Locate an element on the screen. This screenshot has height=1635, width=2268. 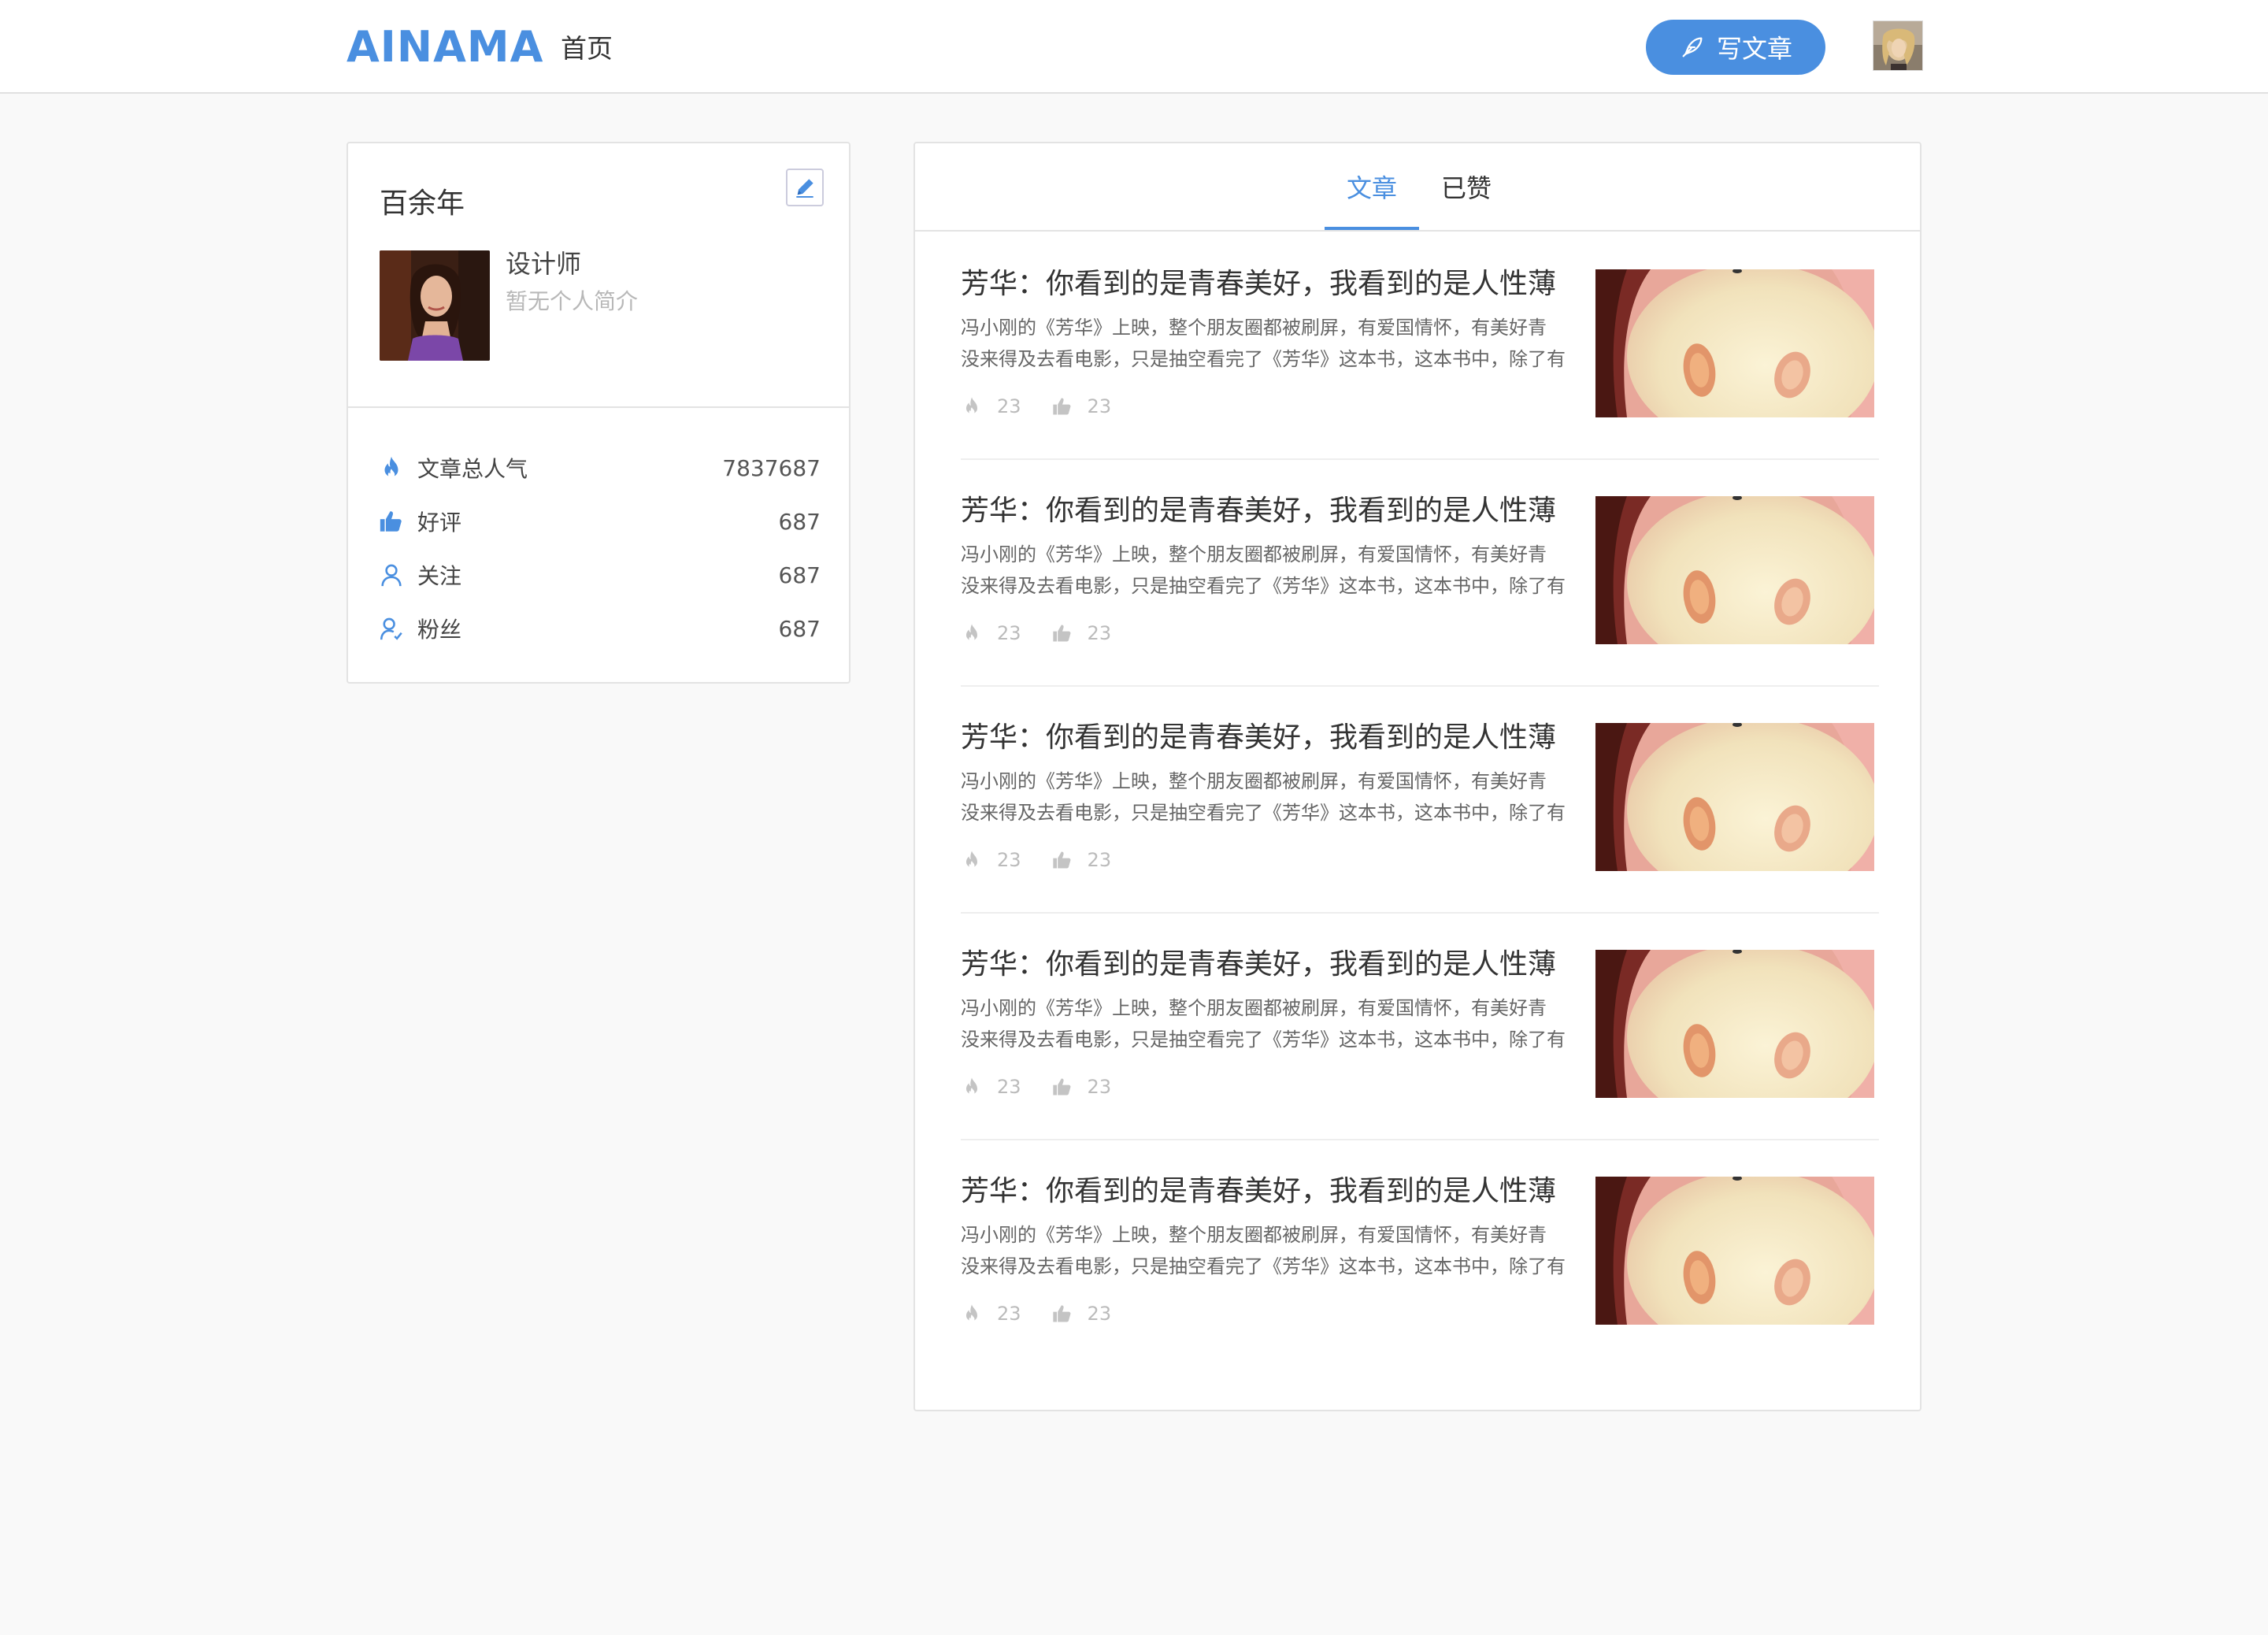
feather-pen-icon is located at coordinates (1692, 47).